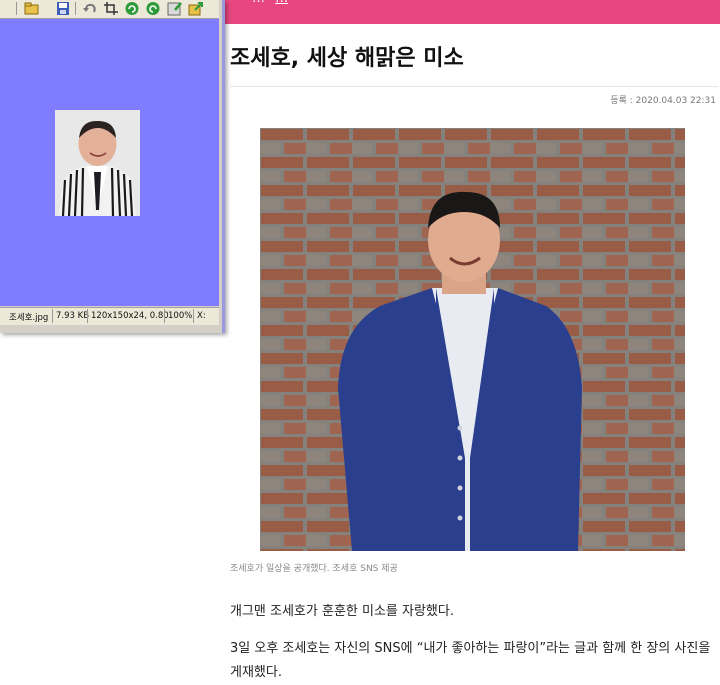 The height and width of the screenshot is (685, 720). I want to click on status-zoom: 100%, so click(180, 316).